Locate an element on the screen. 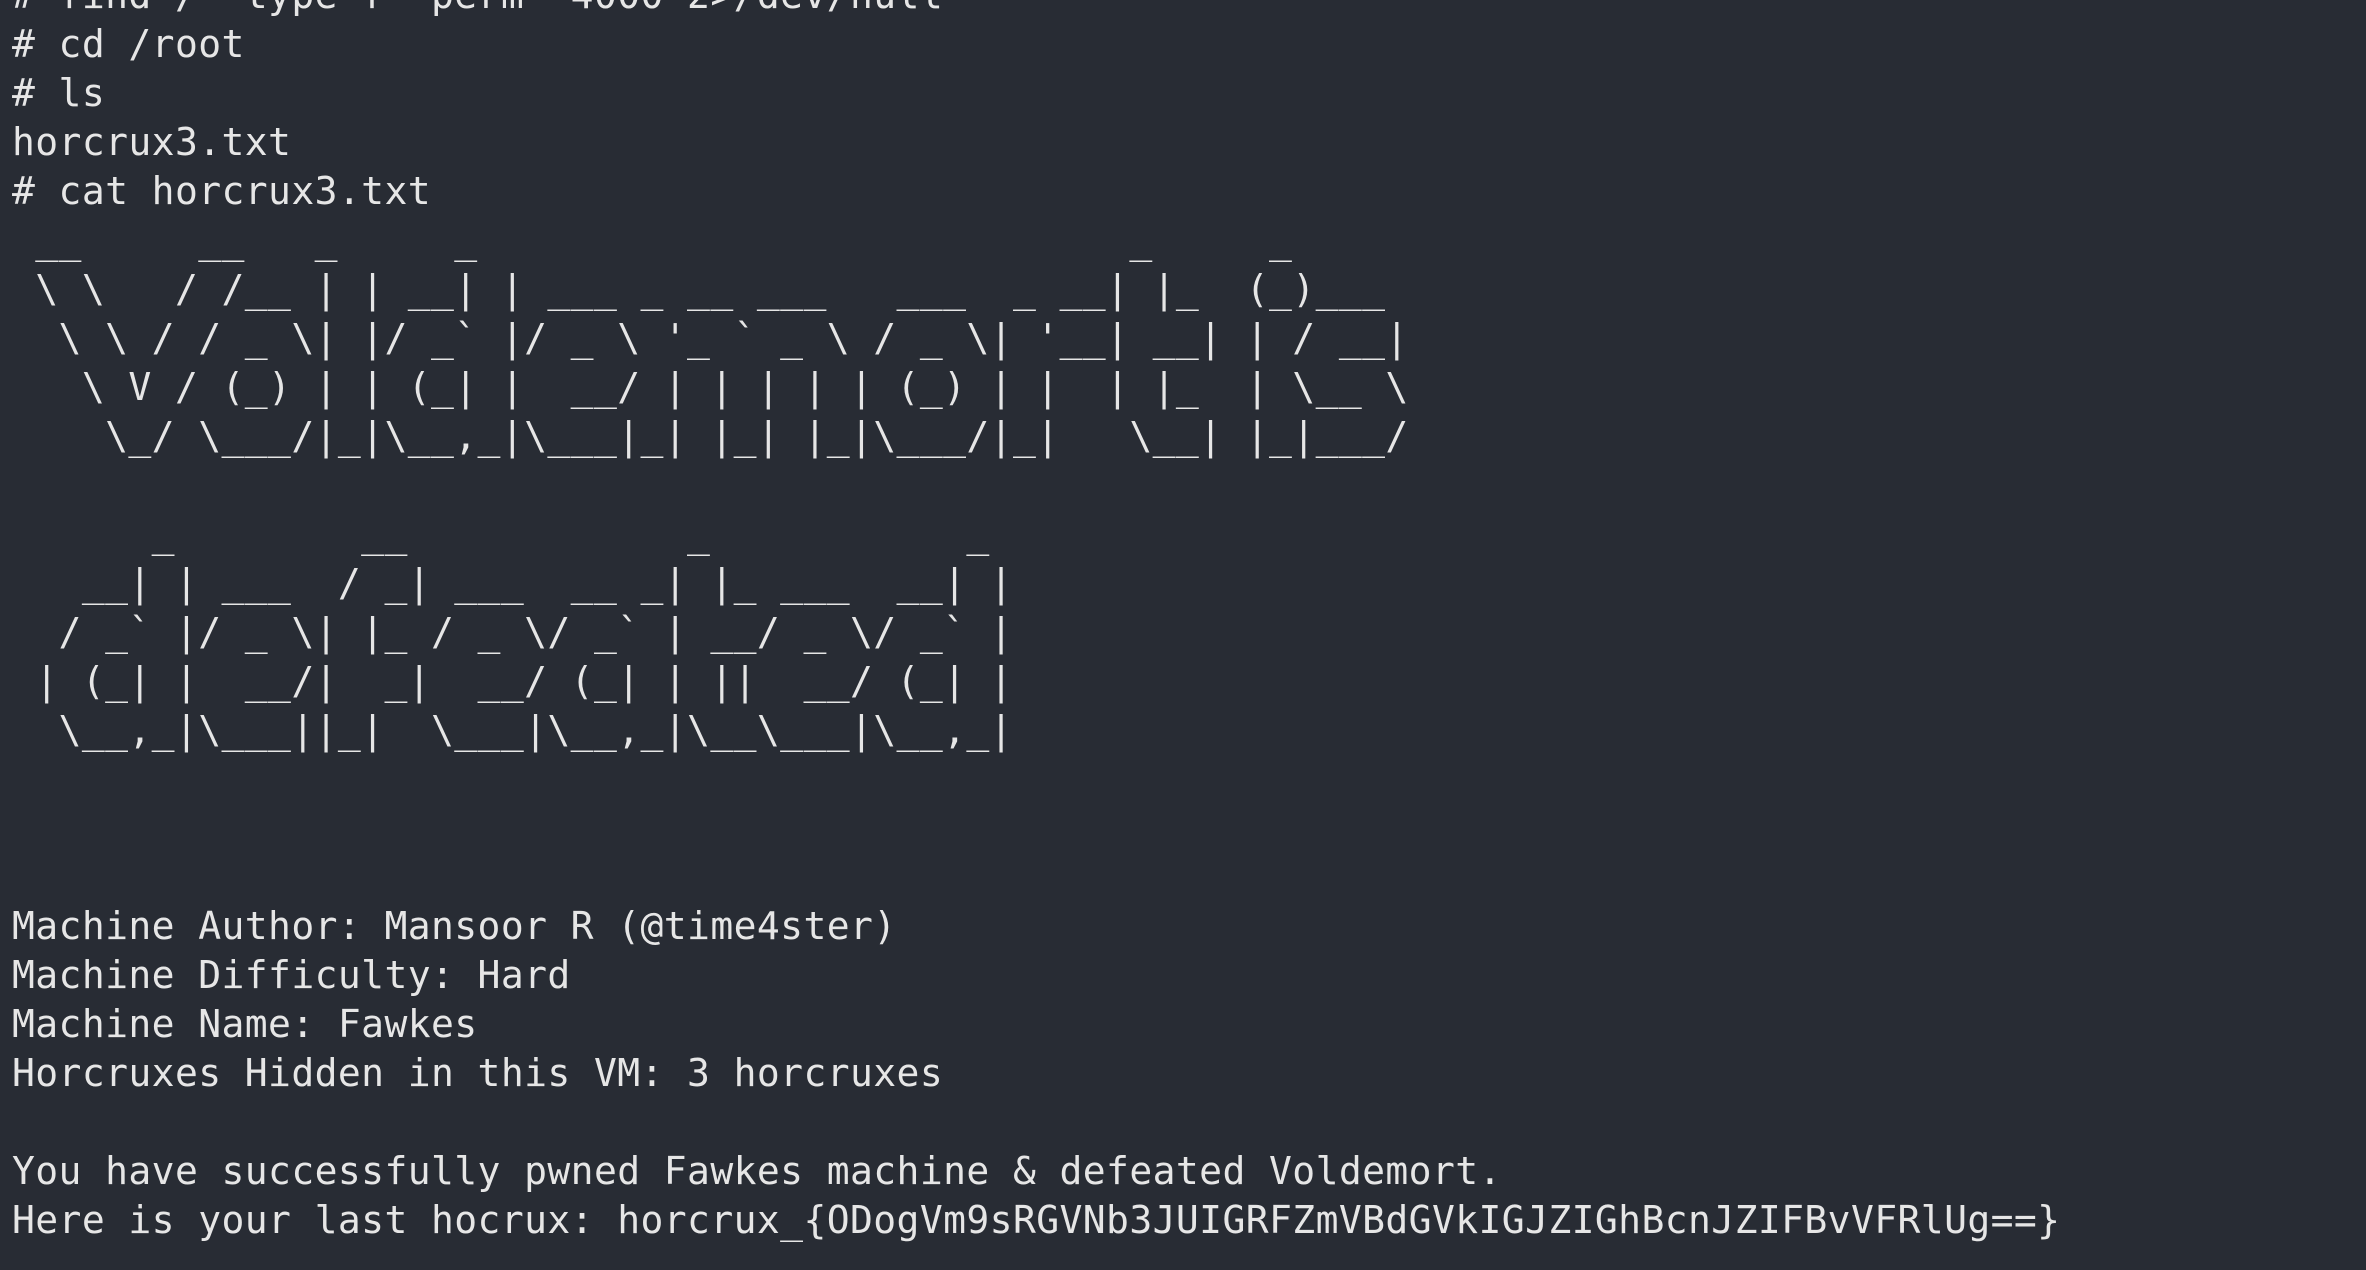 The image size is (2366, 1270). terminal-line-cat-horcrux: # cat horcrux3.txt is located at coordinates (222, 191).